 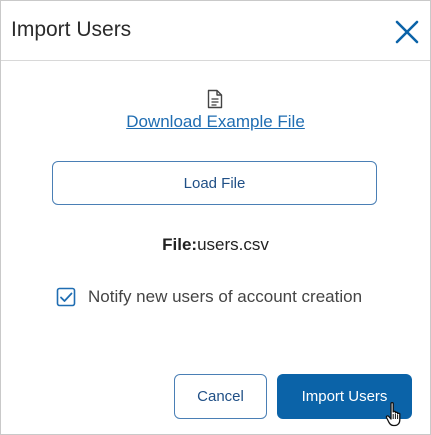 What do you see at coordinates (180, 244) in the screenshot?
I see `file-label: File:` at bounding box center [180, 244].